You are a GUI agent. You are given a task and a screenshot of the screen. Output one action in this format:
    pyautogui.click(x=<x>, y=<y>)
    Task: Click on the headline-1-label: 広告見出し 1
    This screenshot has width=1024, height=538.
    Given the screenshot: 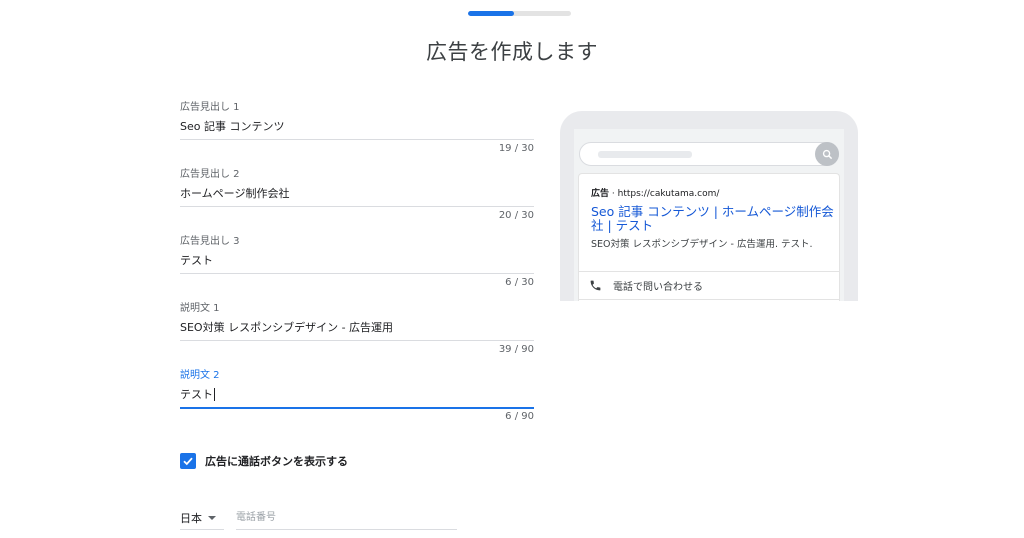 What is the action you would take?
    pyautogui.click(x=210, y=107)
    